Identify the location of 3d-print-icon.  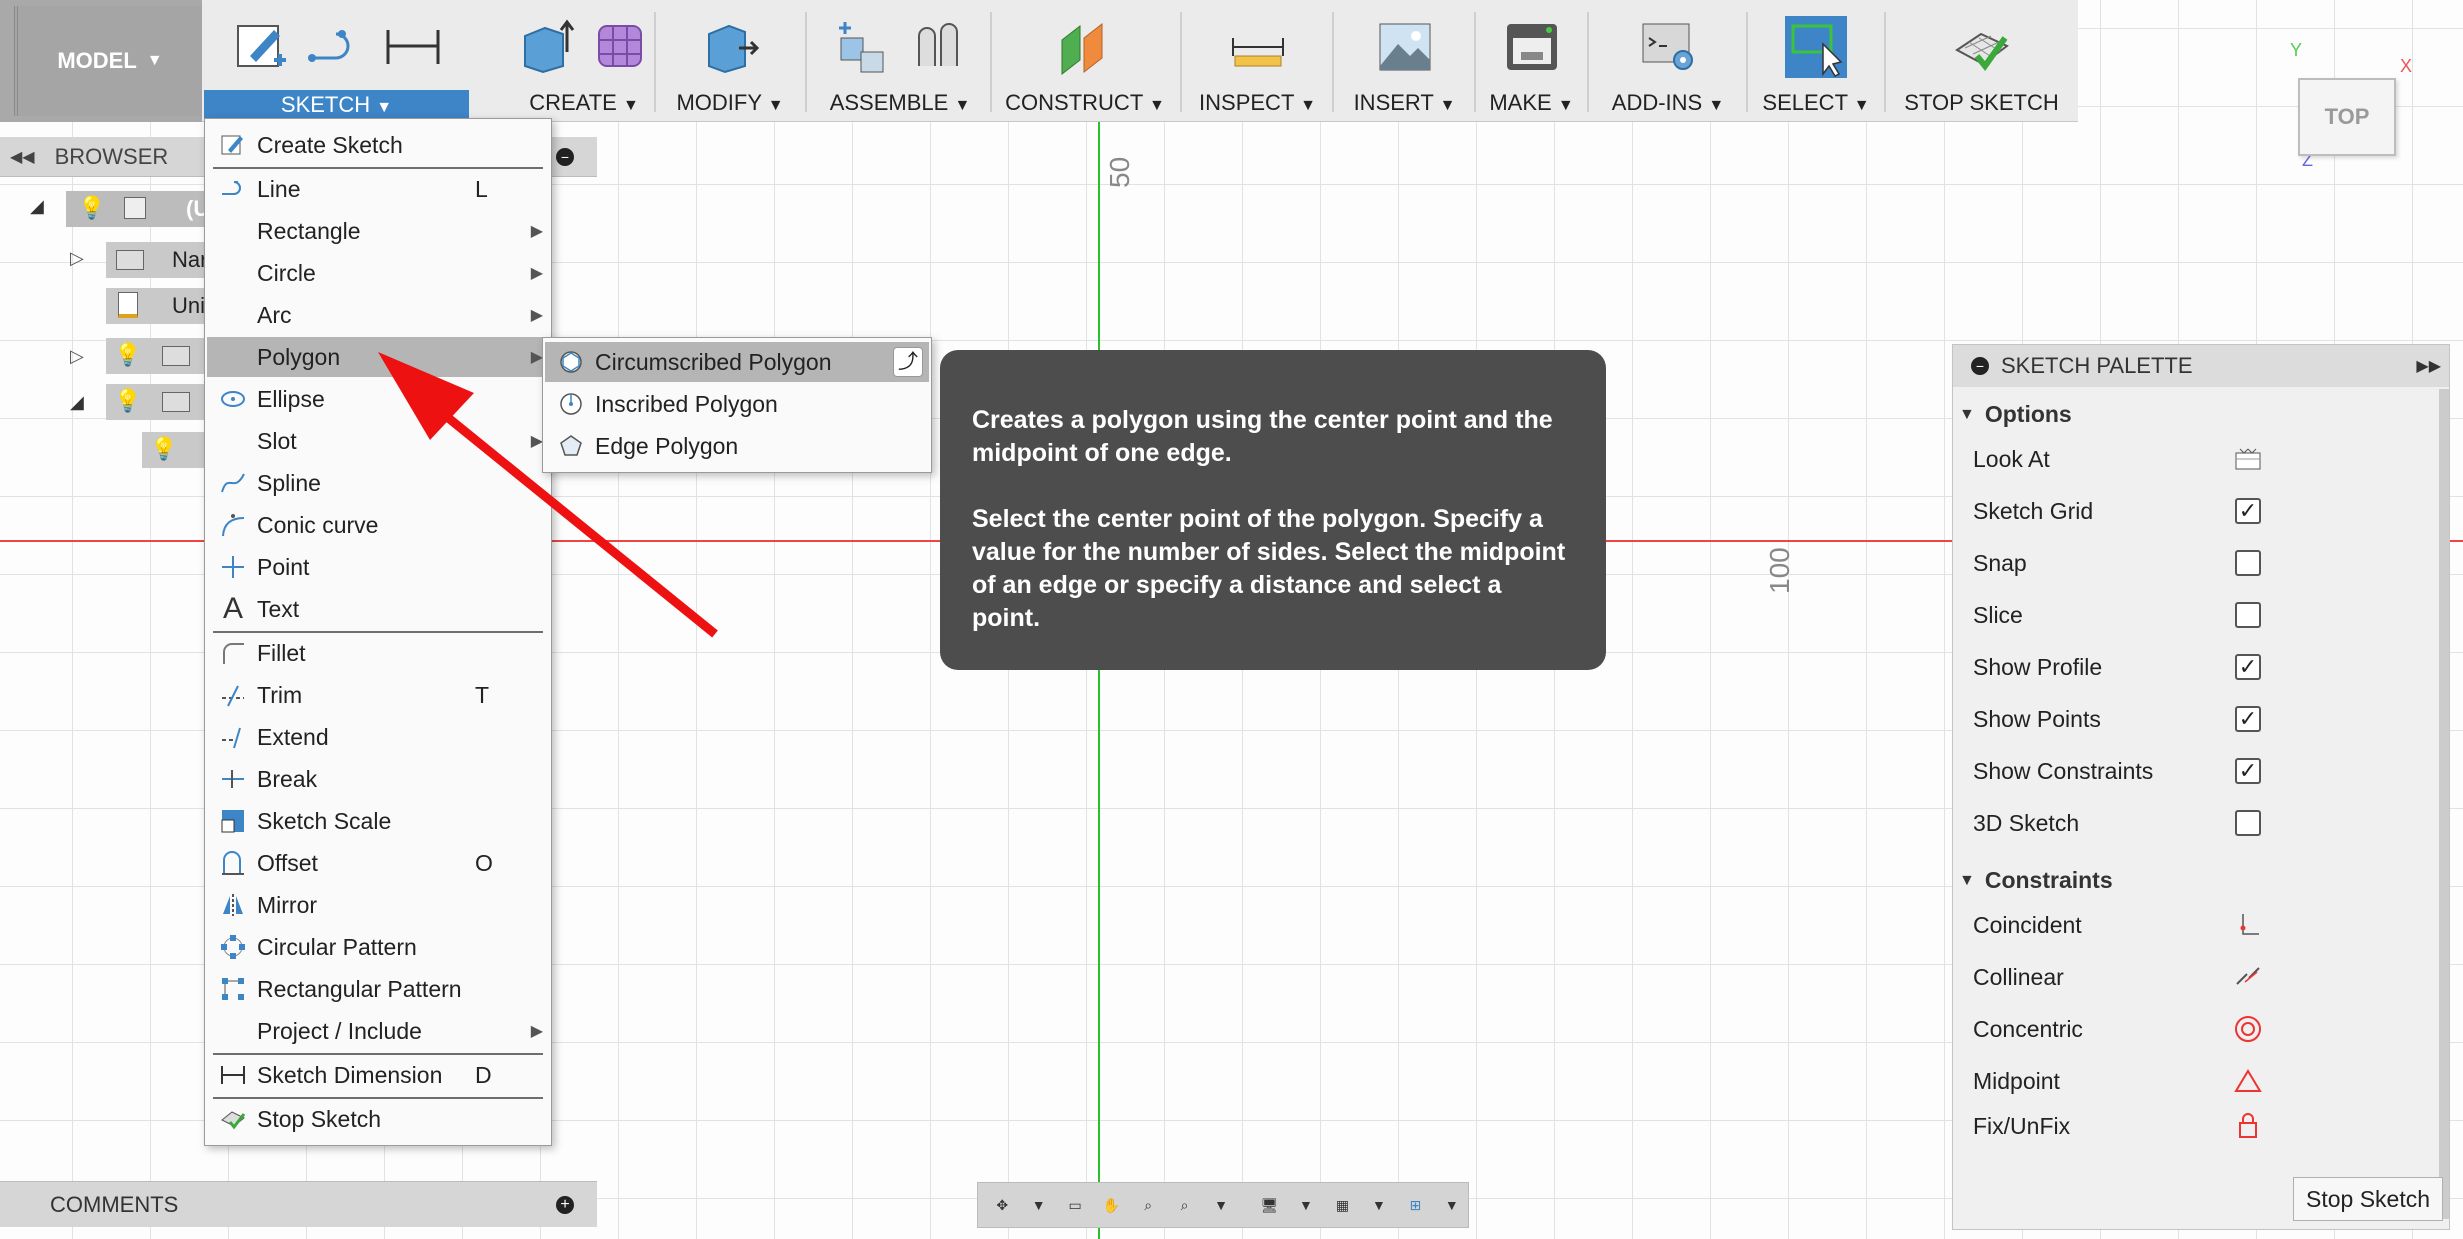
(1532, 47).